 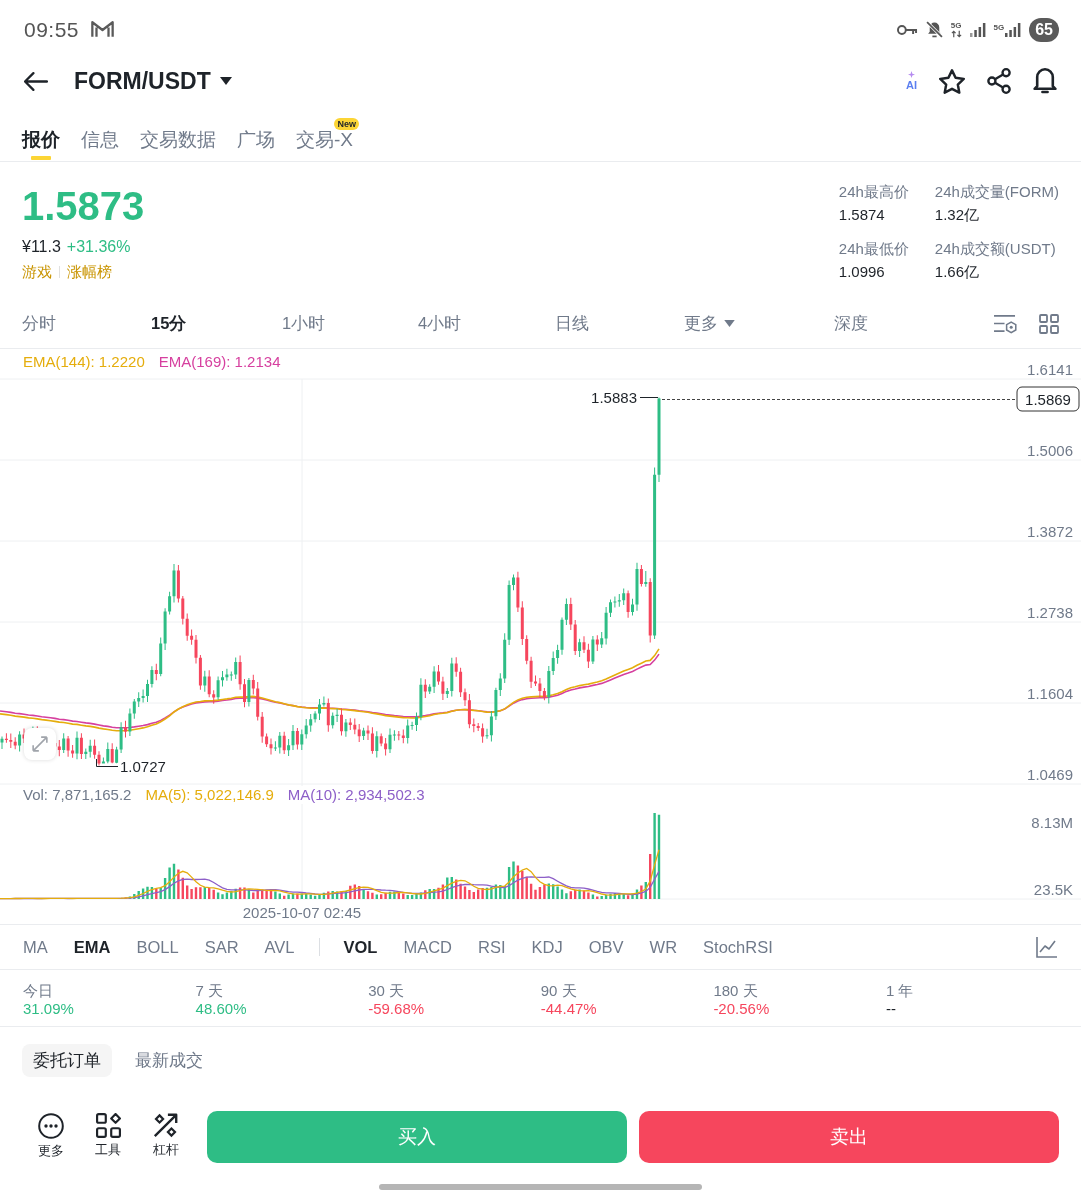 What do you see at coordinates (40, 744) in the screenshot?
I see `expand-icon` at bounding box center [40, 744].